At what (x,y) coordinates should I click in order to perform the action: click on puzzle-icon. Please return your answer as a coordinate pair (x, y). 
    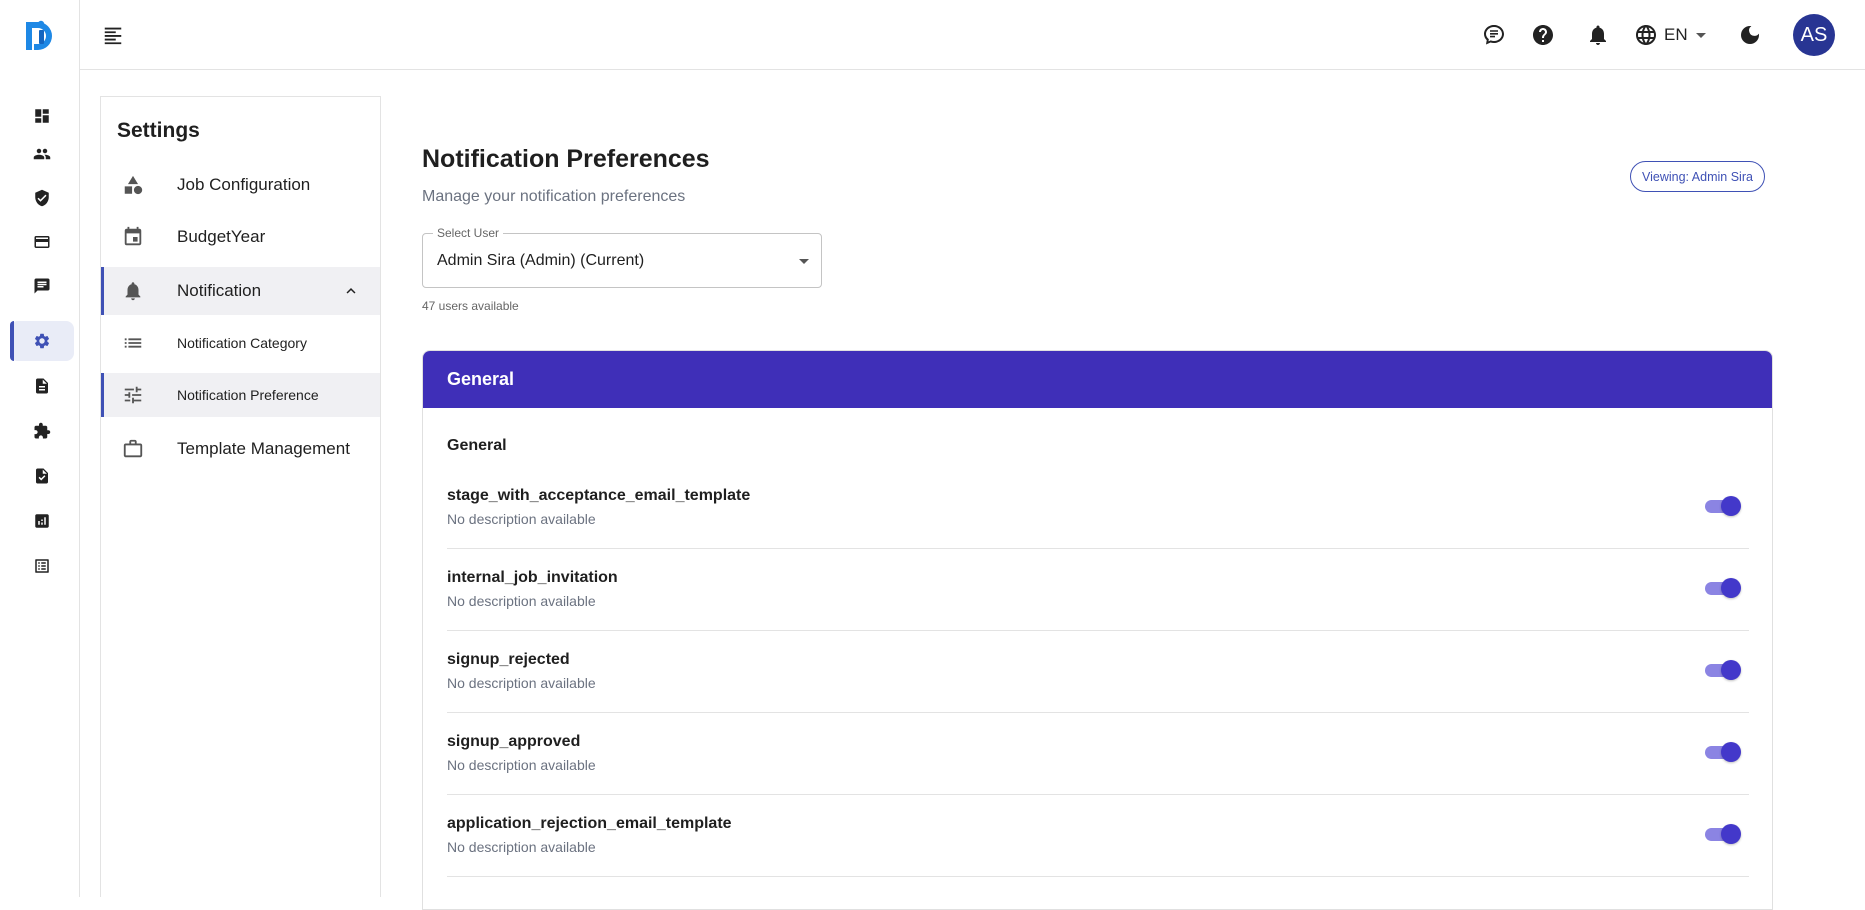
    Looking at the image, I should click on (42, 431).